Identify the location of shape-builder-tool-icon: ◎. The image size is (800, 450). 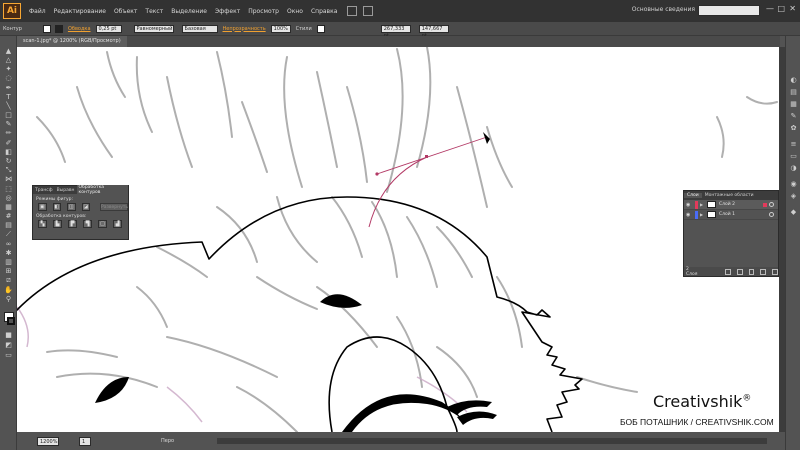
(8, 198).